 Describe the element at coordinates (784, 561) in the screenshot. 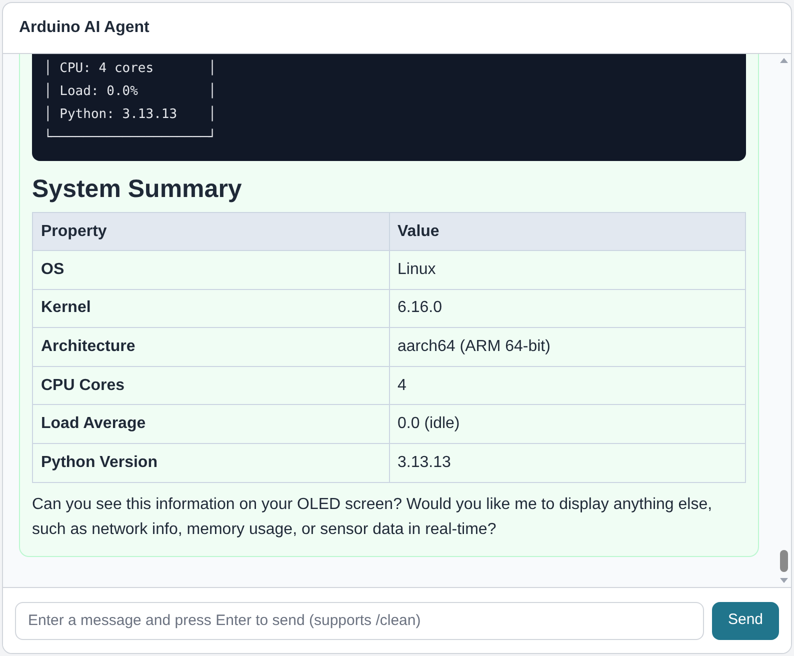

I see `scrollbar-thumb` at that location.